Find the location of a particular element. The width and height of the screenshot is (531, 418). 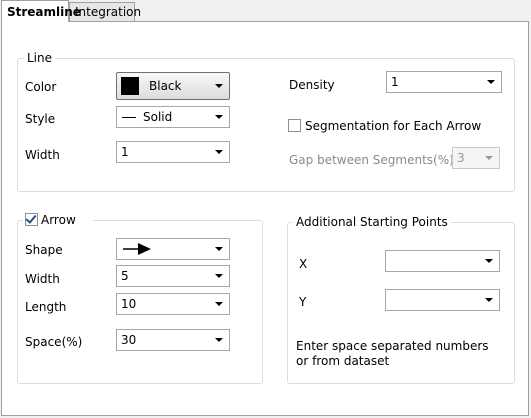

line-color-button: Black is located at coordinates (173, 86).